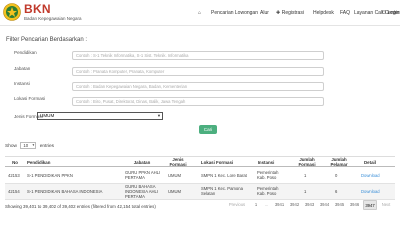  What do you see at coordinates (386, 205) in the screenshot?
I see `pagination-next: Next` at bounding box center [386, 205].